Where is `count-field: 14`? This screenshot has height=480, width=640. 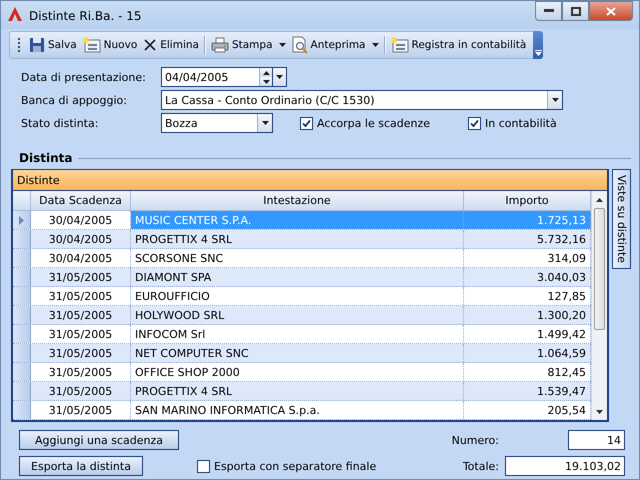 count-field: 14 is located at coordinates (596, 440).